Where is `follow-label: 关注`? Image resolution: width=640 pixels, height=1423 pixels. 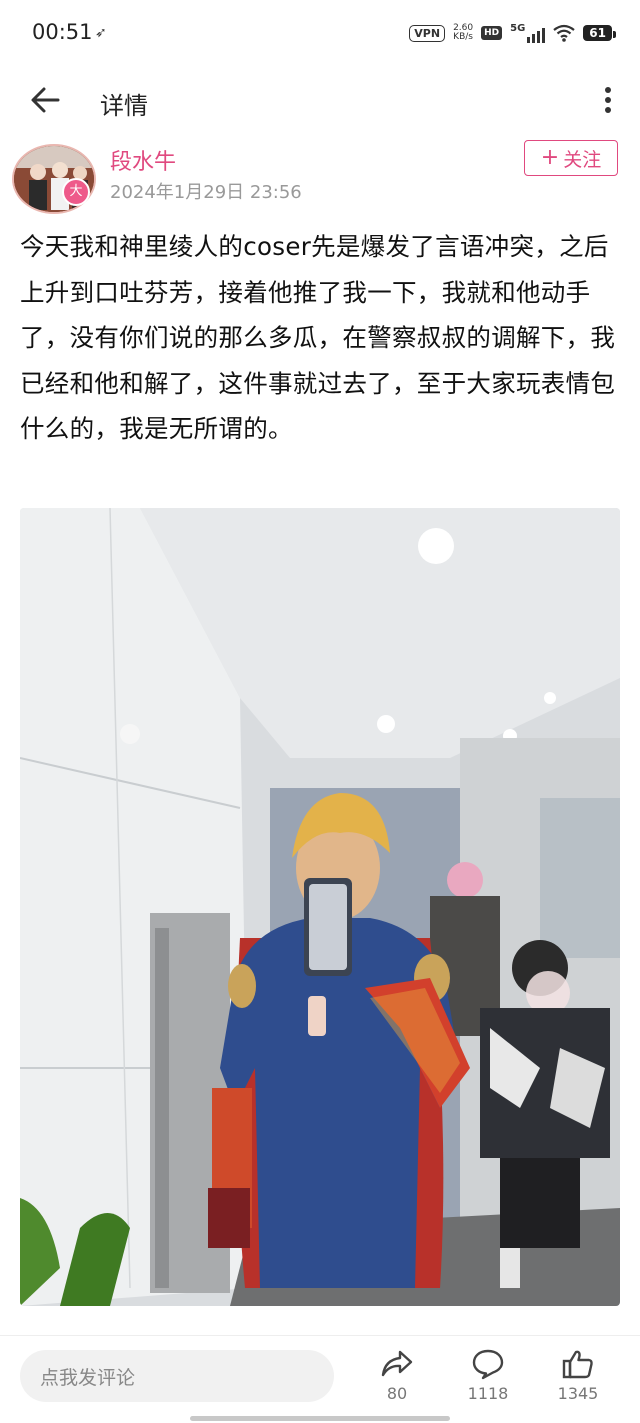
follow-label: 关注 is located at coordinates (582, 159).